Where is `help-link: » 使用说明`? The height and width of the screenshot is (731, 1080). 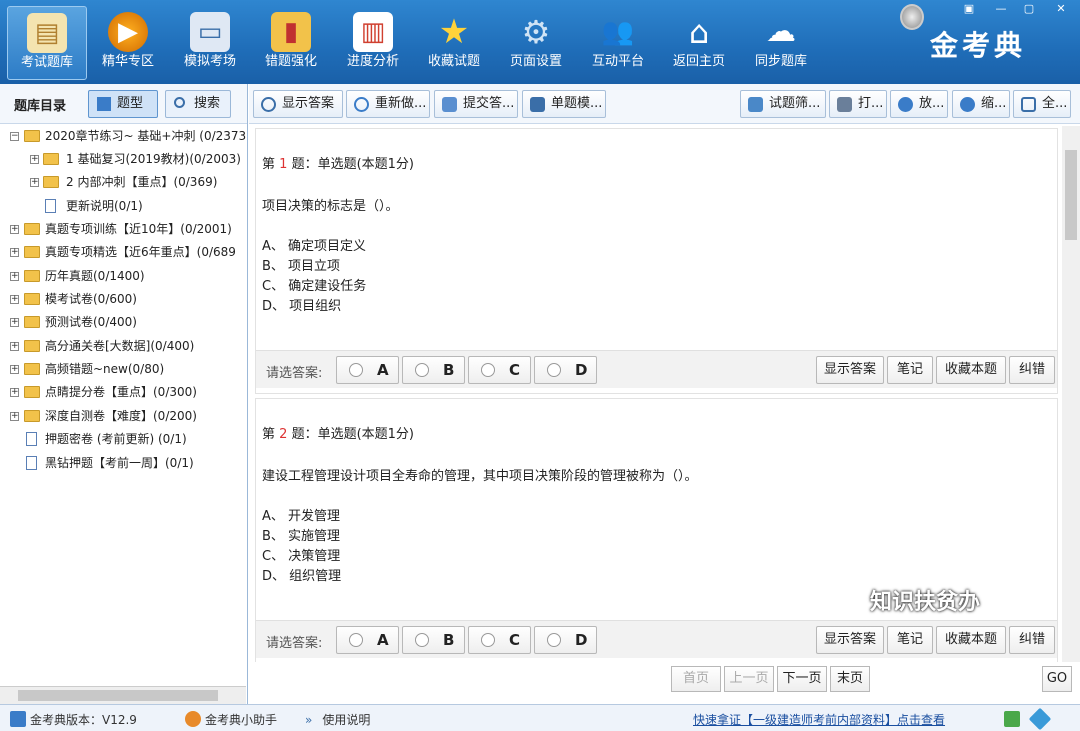 help-link: » 使用说明 is located at coordinates (337, 719).